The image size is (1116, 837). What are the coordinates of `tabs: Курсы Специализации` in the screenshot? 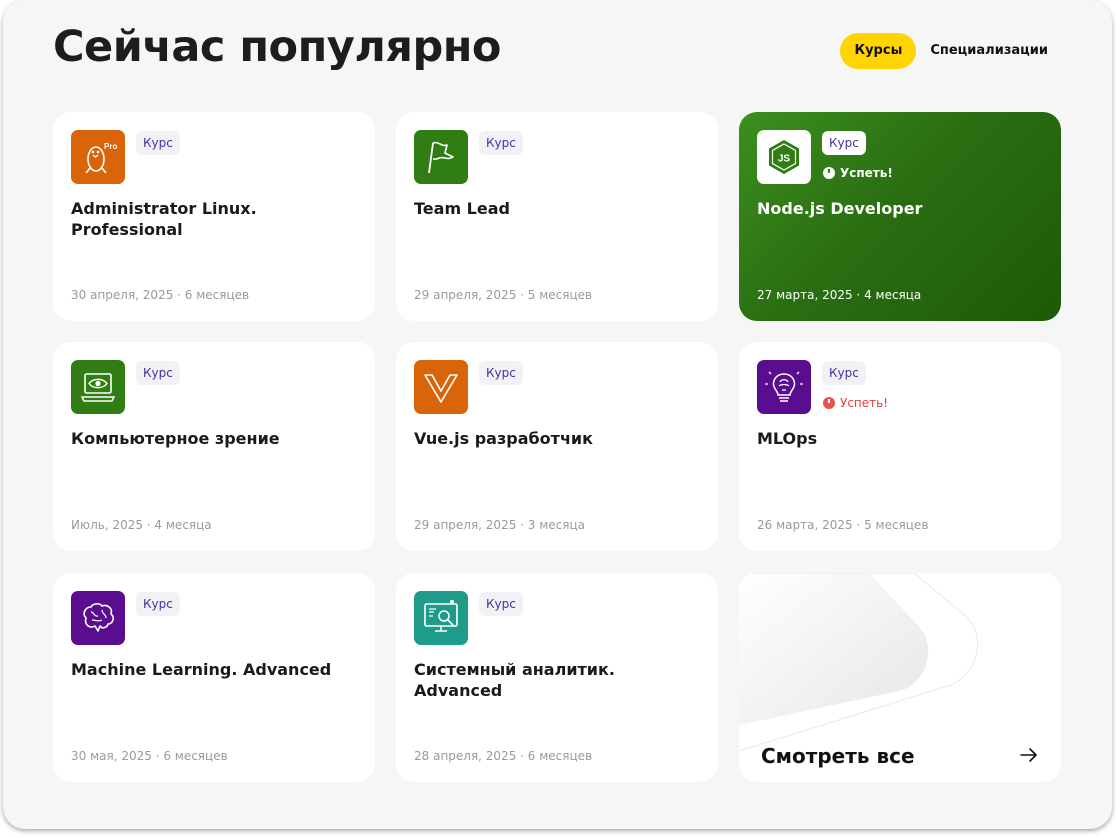 It's located at (951, 51).